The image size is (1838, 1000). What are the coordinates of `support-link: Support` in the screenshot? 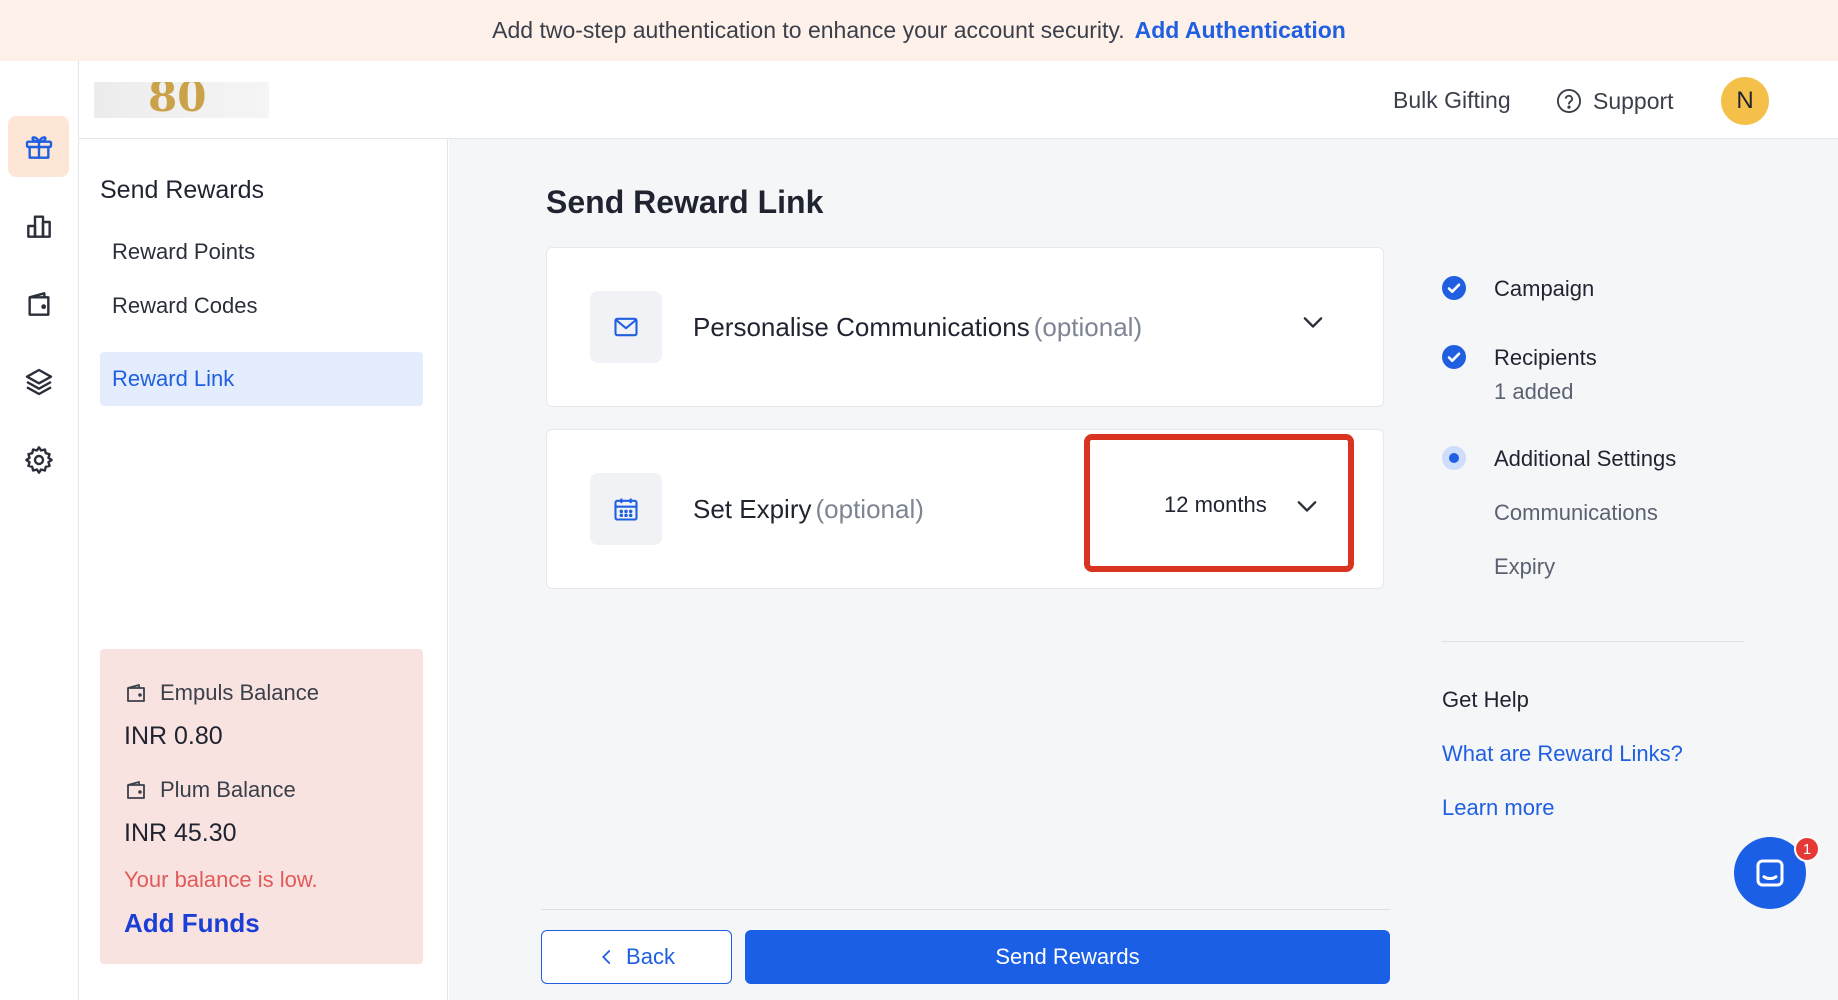 It's located at (1614, 101).